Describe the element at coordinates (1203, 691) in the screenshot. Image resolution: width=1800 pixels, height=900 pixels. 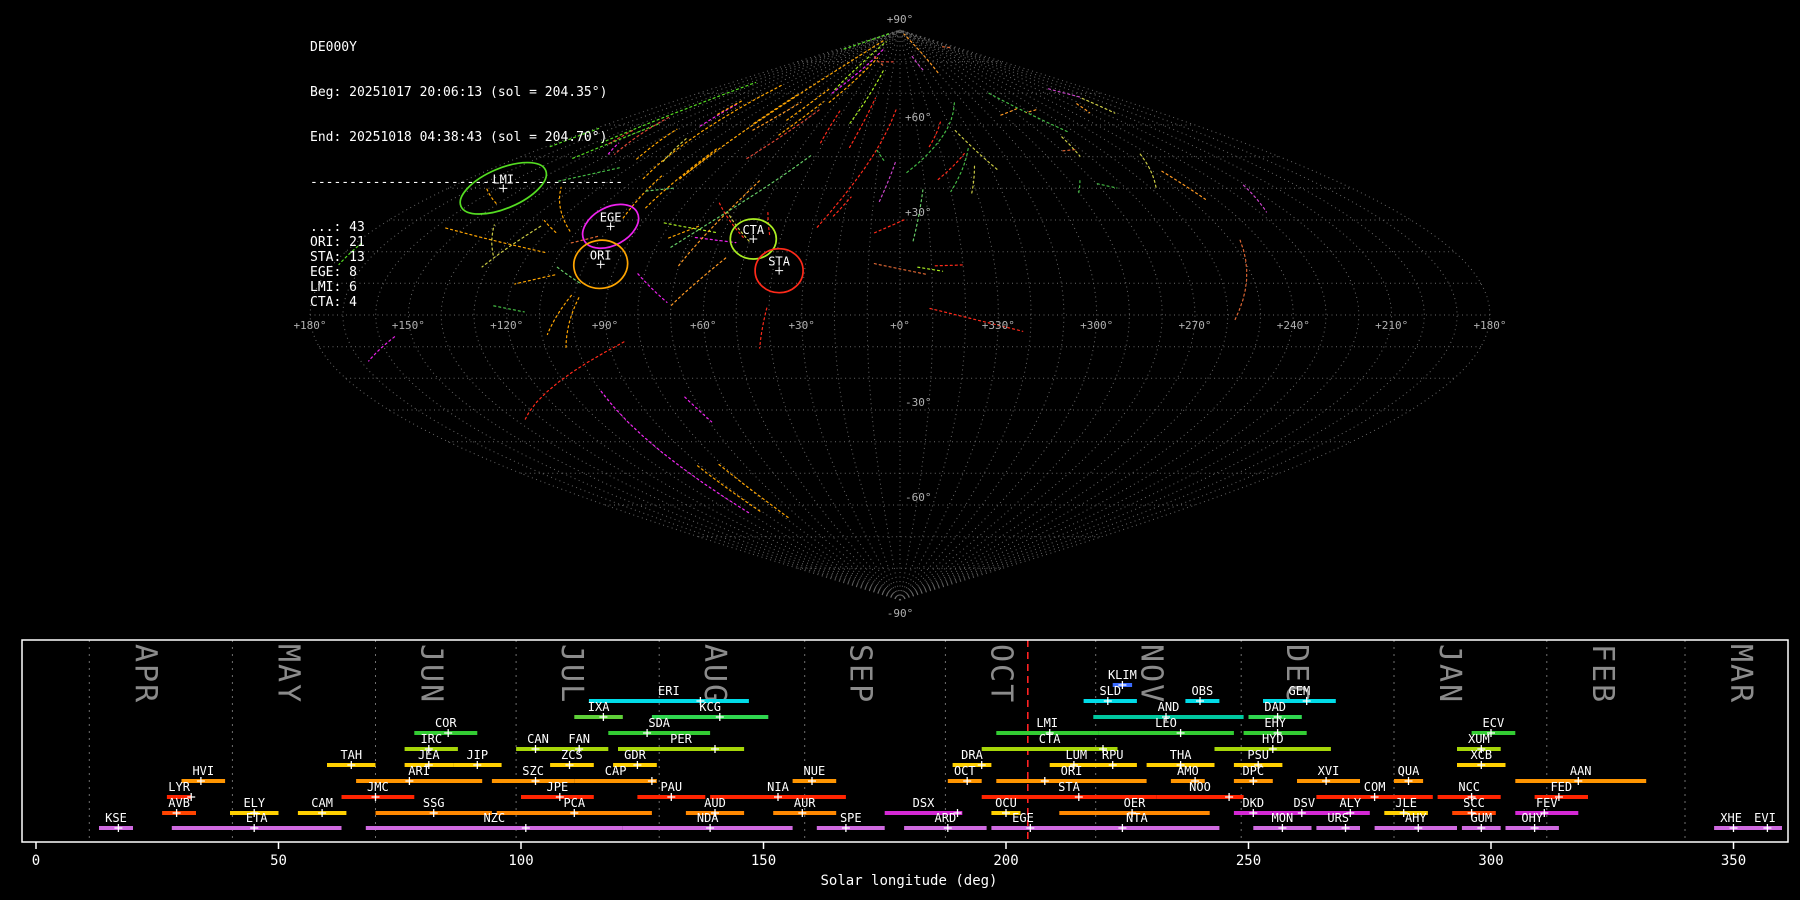
I see `shower-label: OBS` at that location.